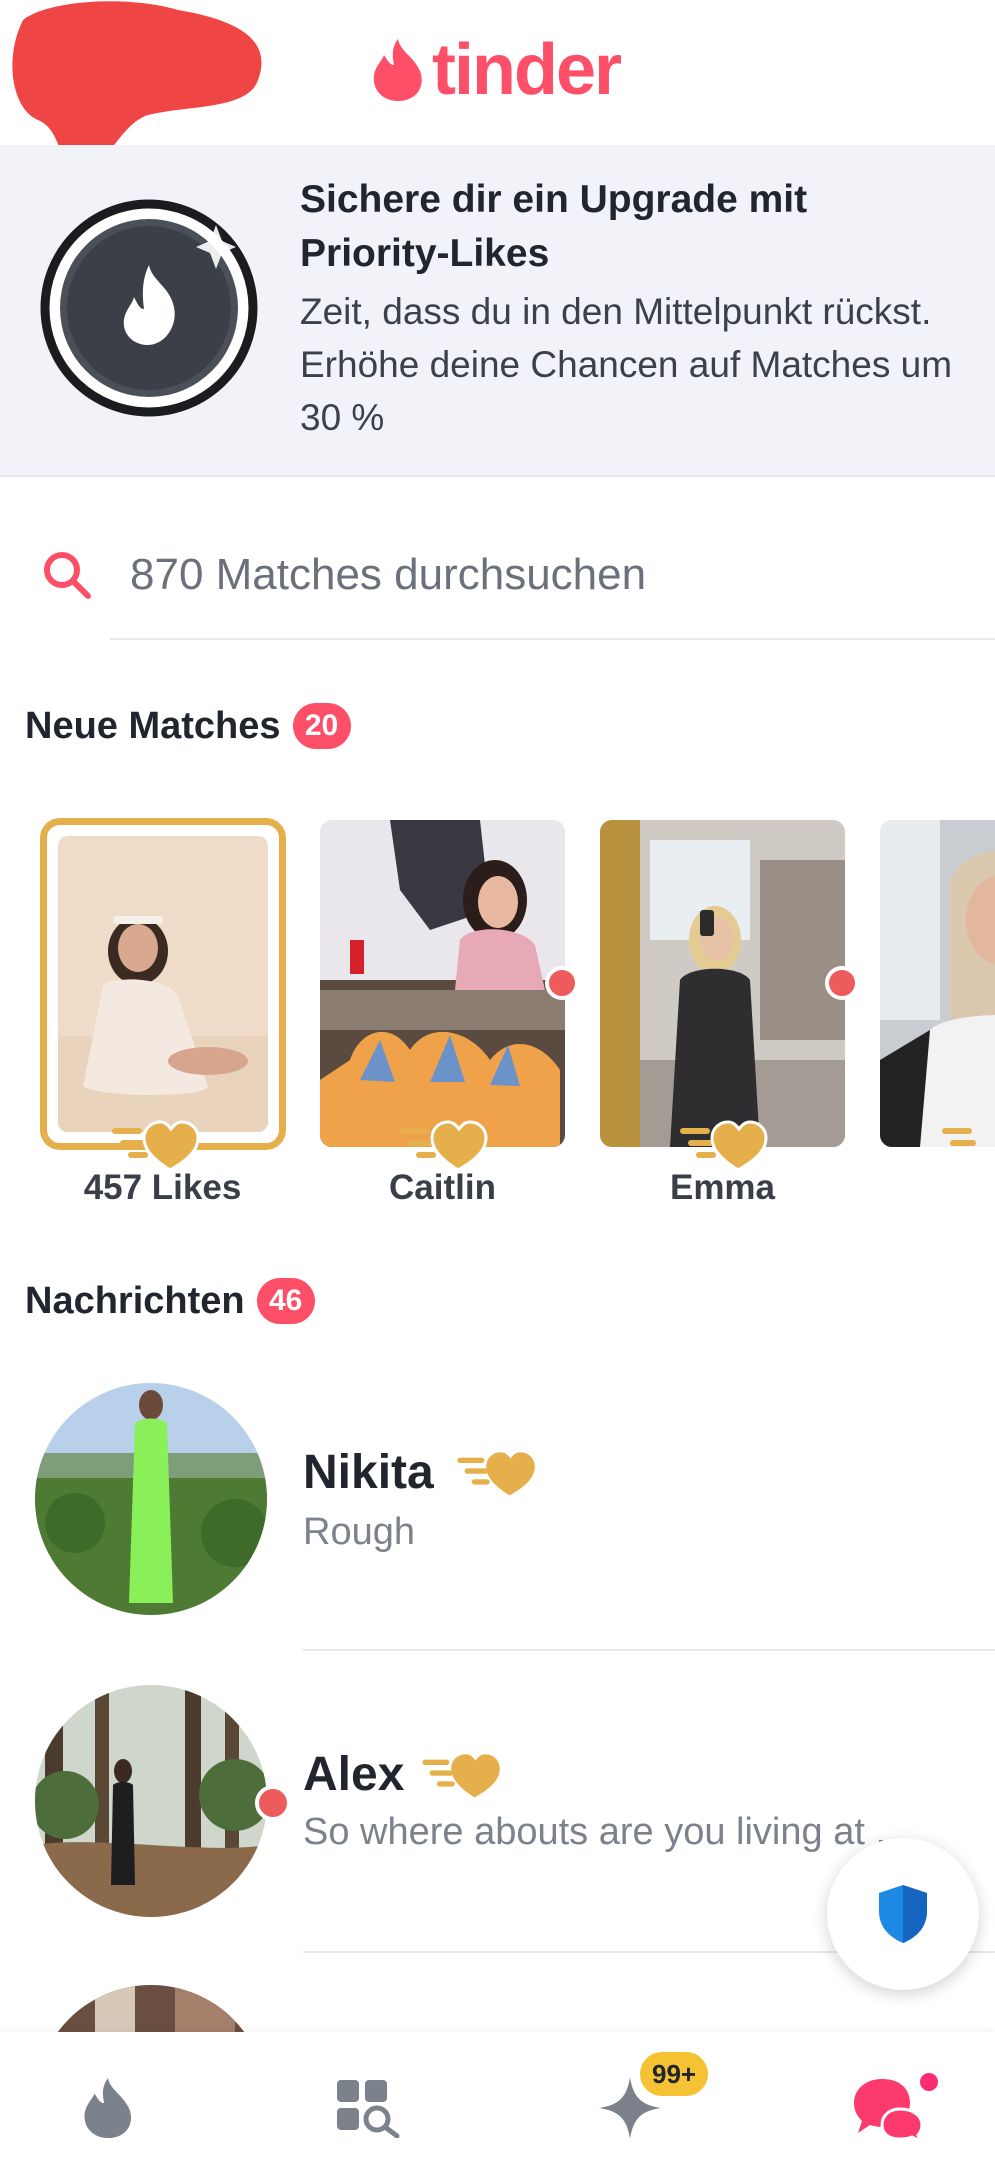  What do you see at coordinates (321, 726) in the screenshot?
I see `new-matches-count-badge: 20` at bounding box center [321, 726].